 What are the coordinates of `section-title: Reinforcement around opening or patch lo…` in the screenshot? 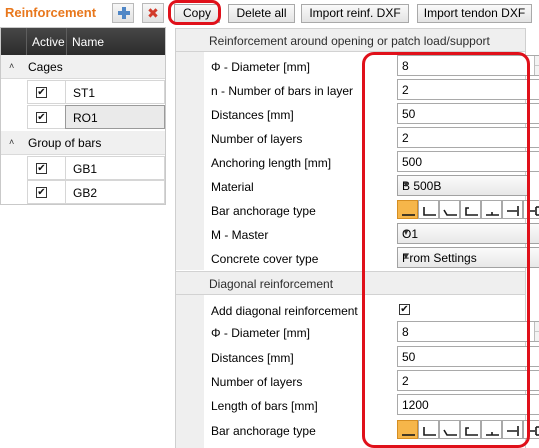 It's located at (349, 41).